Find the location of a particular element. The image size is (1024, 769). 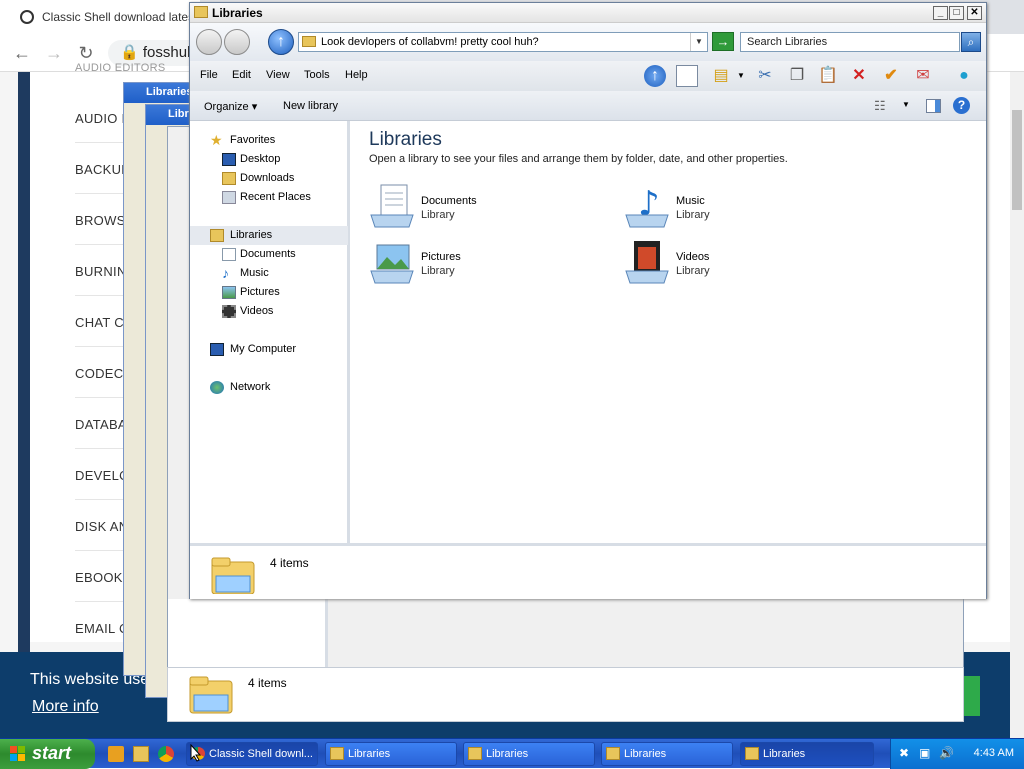

views-icon: ▤ is located at coordinates (721, 76).